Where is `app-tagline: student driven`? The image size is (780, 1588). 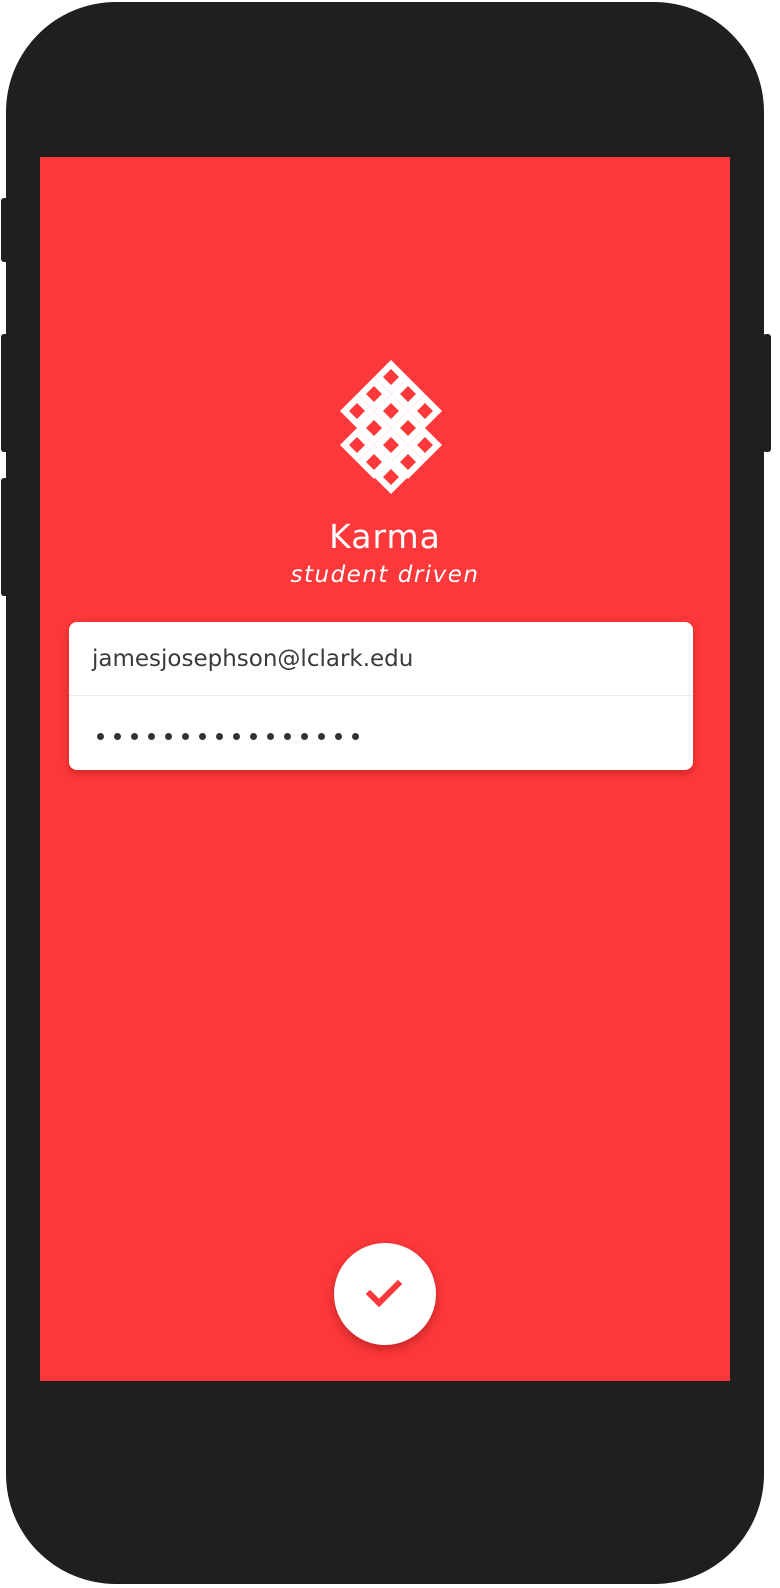
app-tagline: student driven is located at coordinates (385, 575).